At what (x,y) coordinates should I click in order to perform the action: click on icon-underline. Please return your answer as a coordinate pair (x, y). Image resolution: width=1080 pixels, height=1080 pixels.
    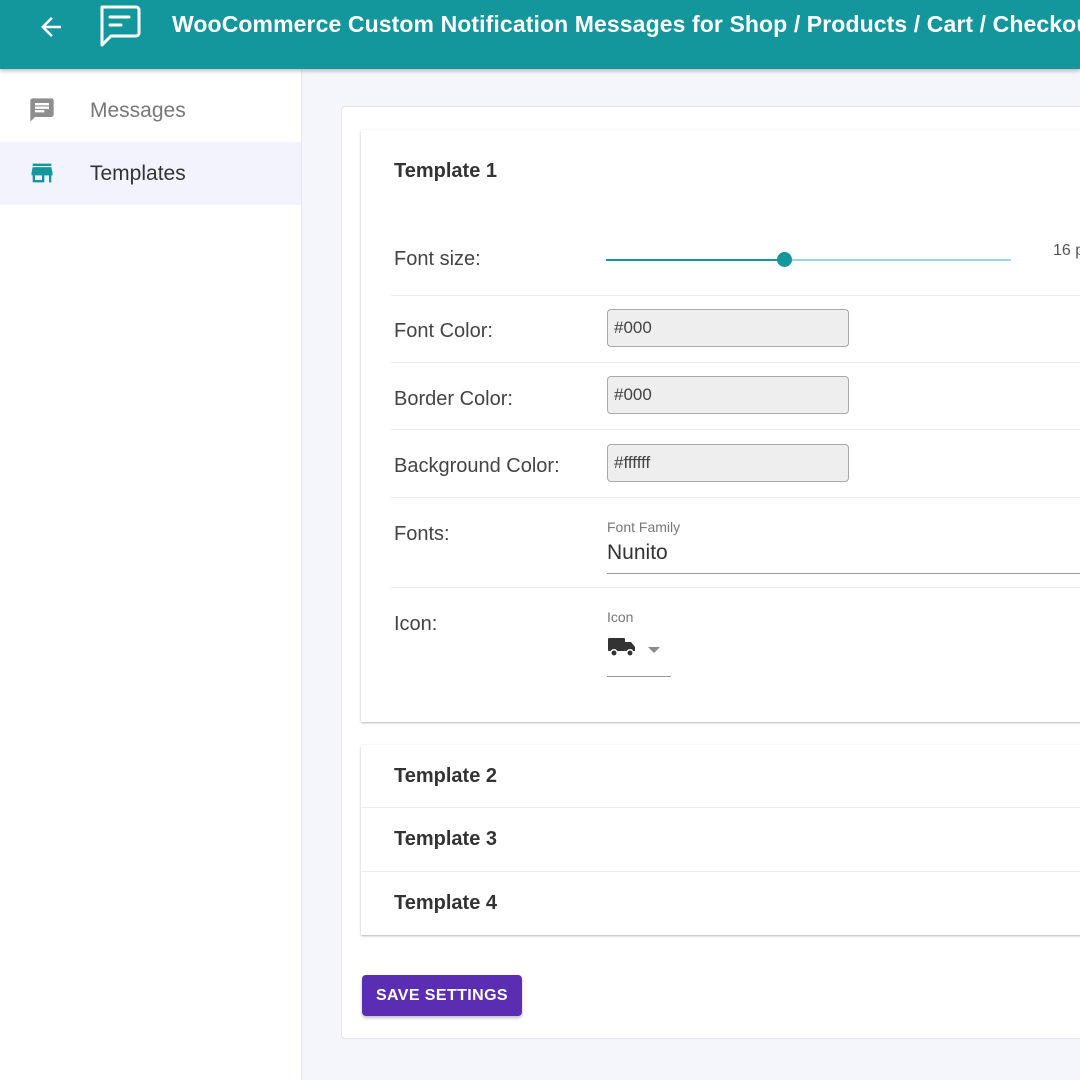
    Looking at the image, I should click on (639, 676).